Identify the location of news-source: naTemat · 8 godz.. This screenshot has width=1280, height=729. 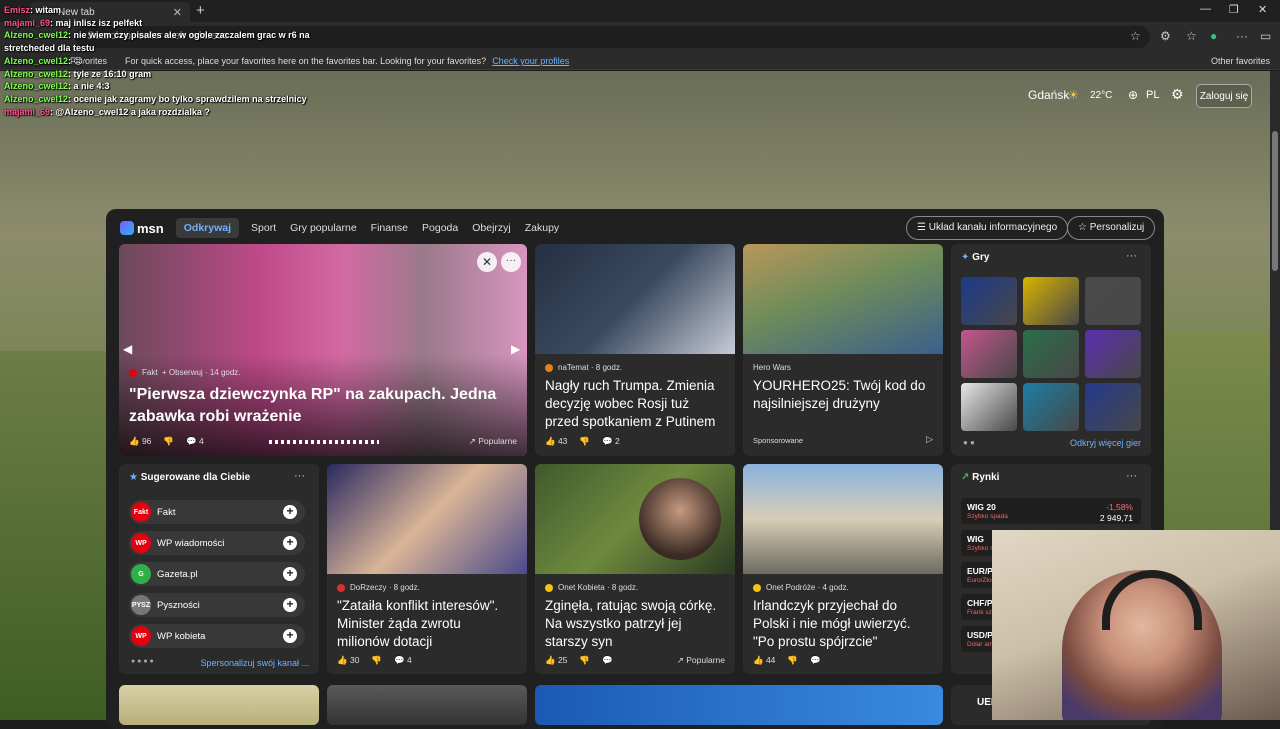
(583, 367).